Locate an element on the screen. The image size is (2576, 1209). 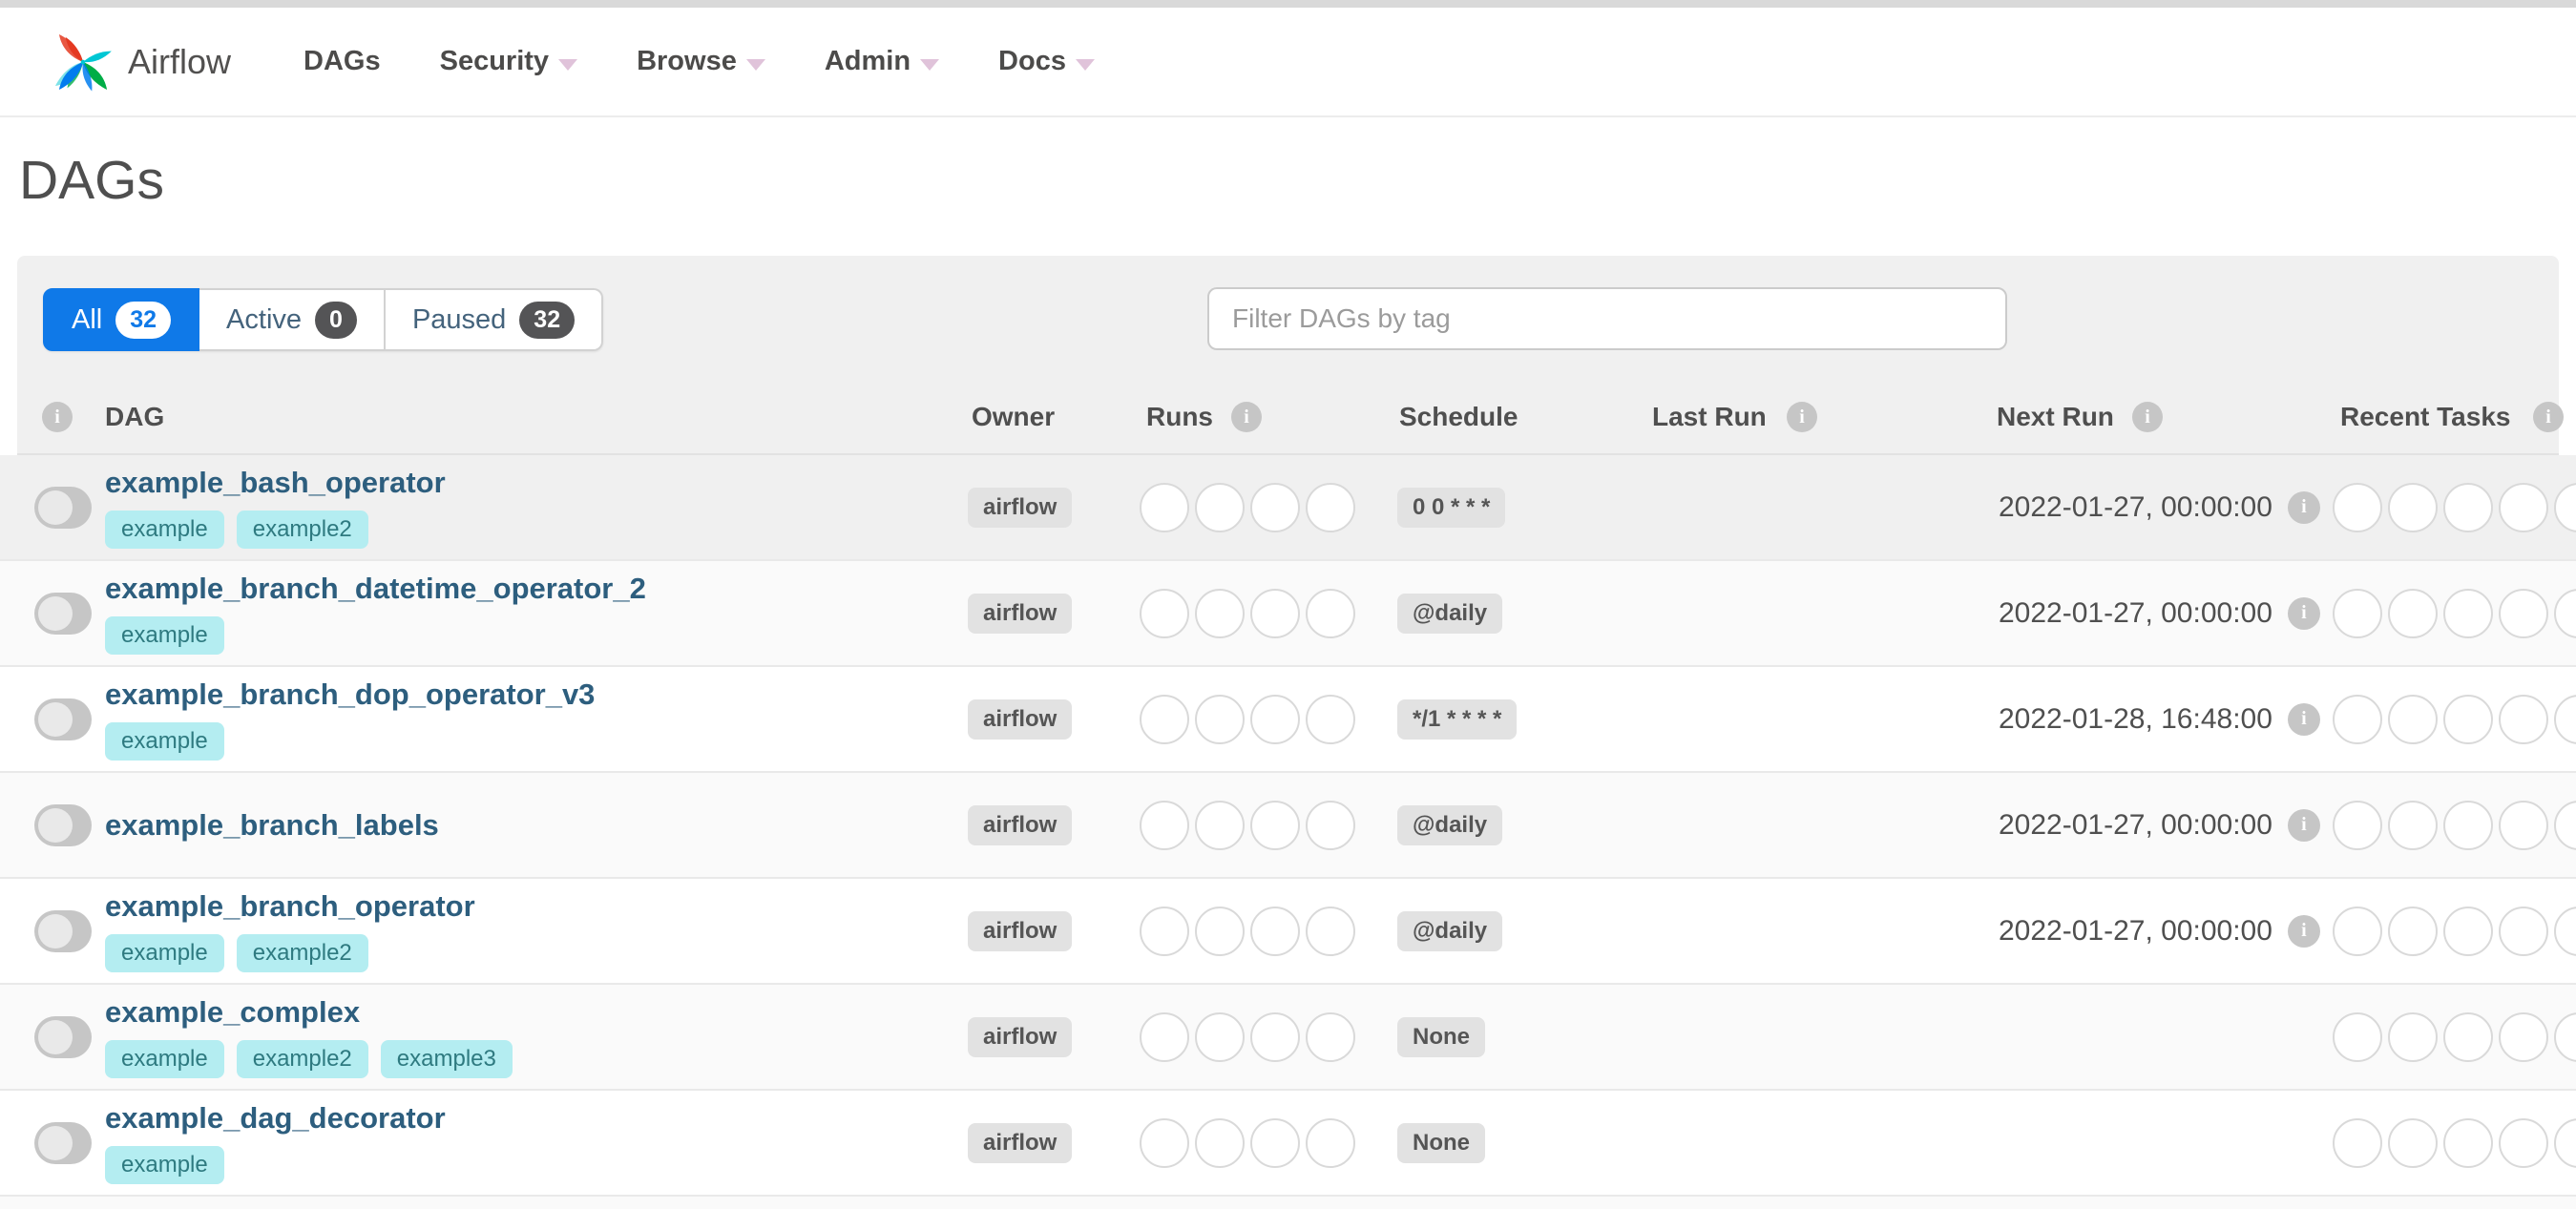
nav-item-browse: Browse is located at coordinates (701, 61).